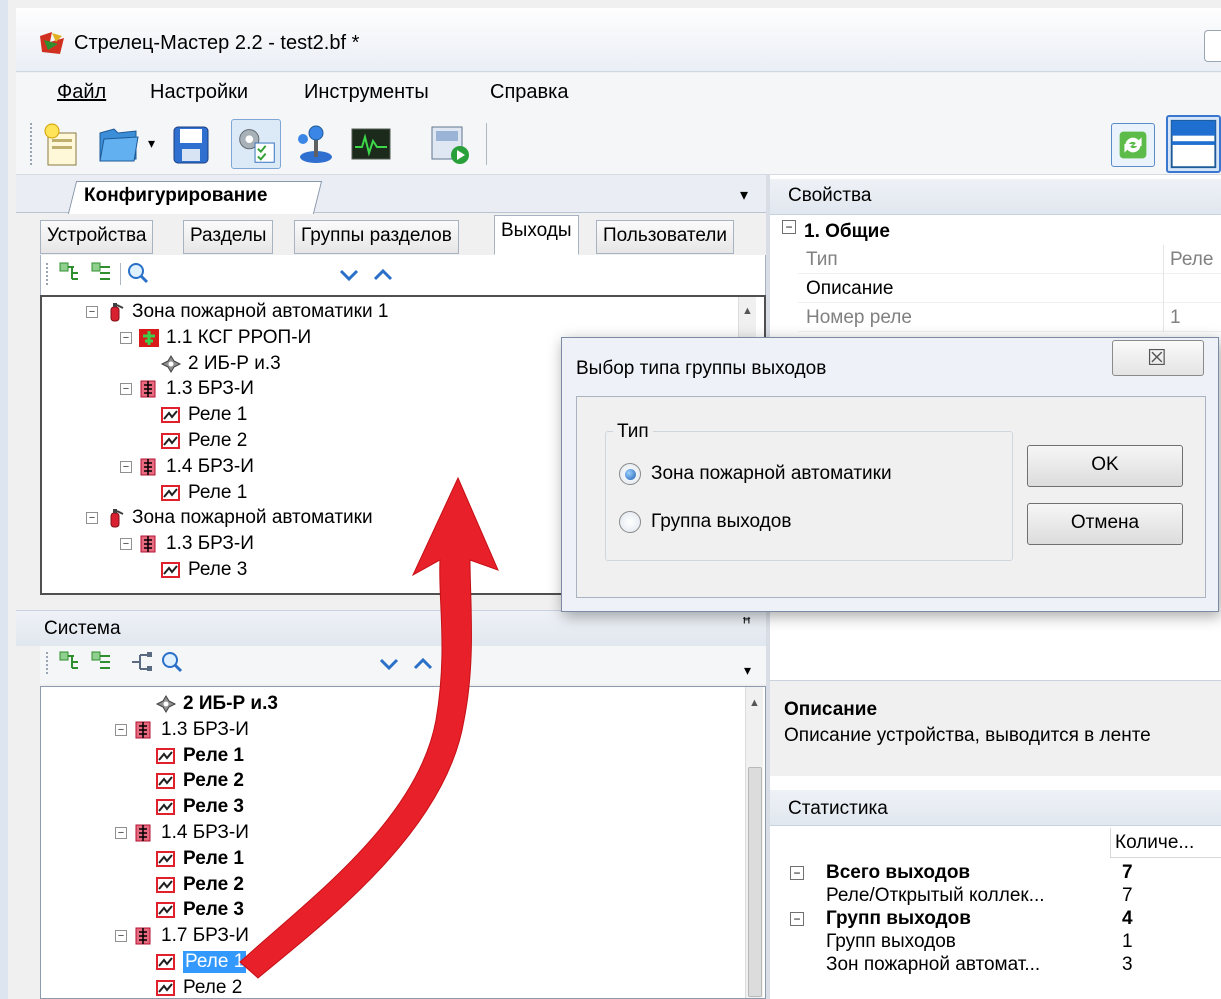 This screenshot has height=999, width=1221. I want to click on overflow-dropdown-icon: ▾, so click(747, 670).